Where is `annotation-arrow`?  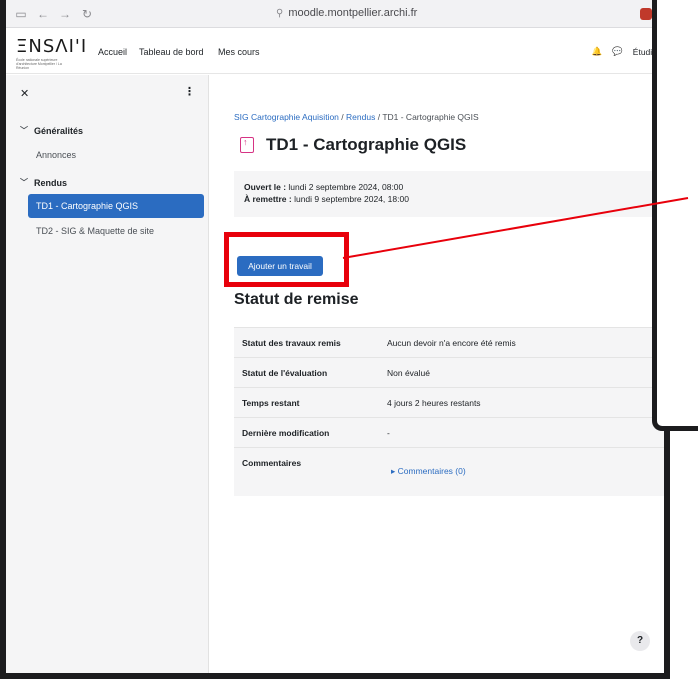
annotation-arrow is located at coordinates (515, 228).